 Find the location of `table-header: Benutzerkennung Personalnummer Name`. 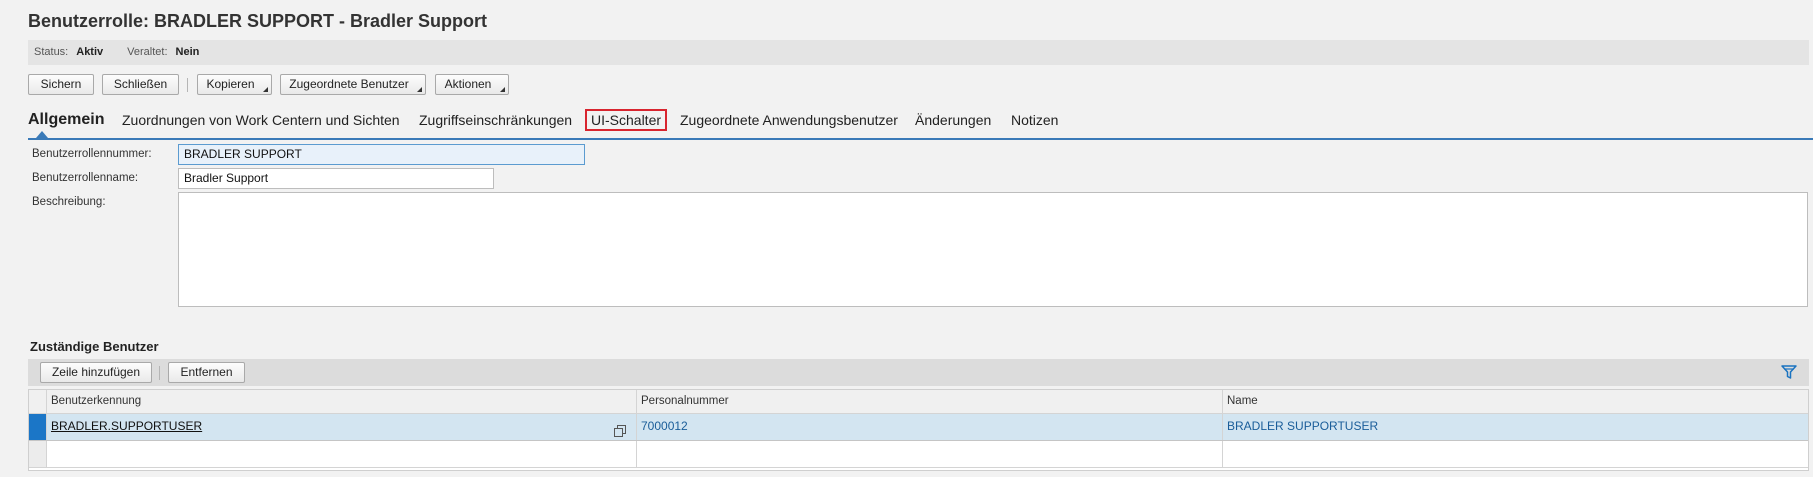

table-header: Benutzerkennung Personalnummer Name is located at coordinates (918, 402).